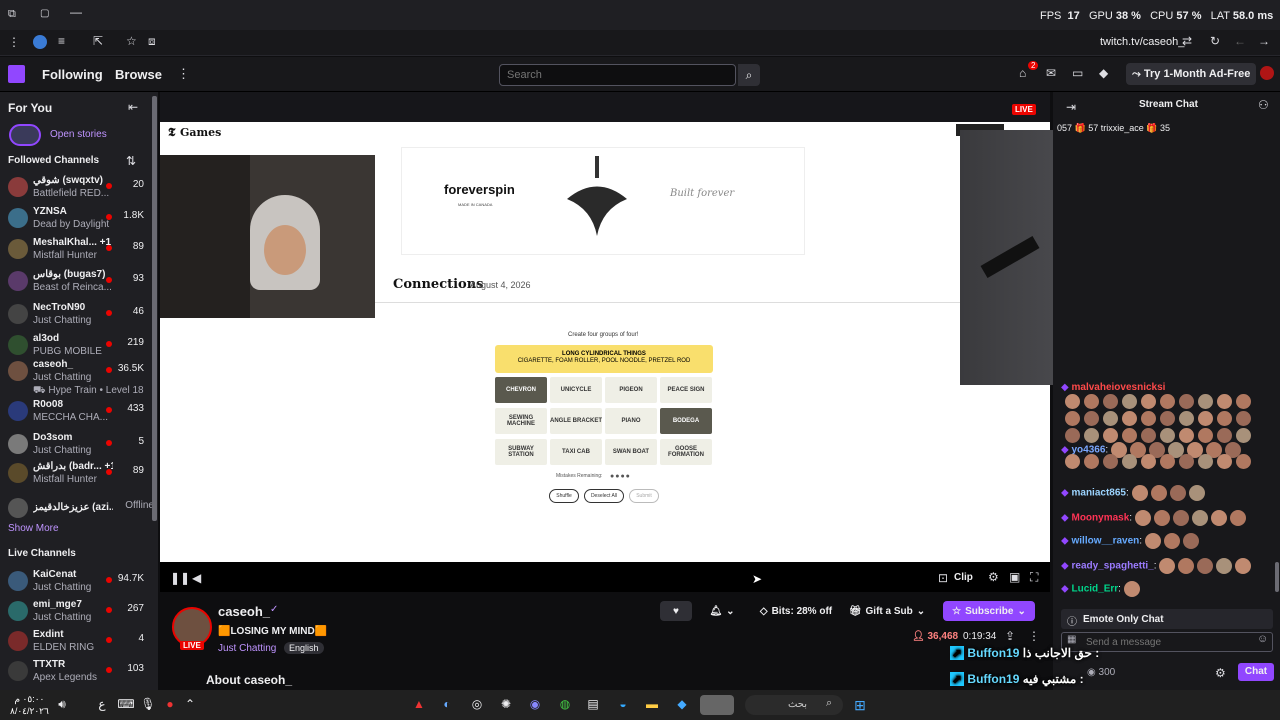 The width and height of the screenshot is (1280, 720). What do you see at coordinates (796, 611) in the screenshot?
I see `bits-button: ◇ Bits: 28% off` at bounding box center [796, 611].